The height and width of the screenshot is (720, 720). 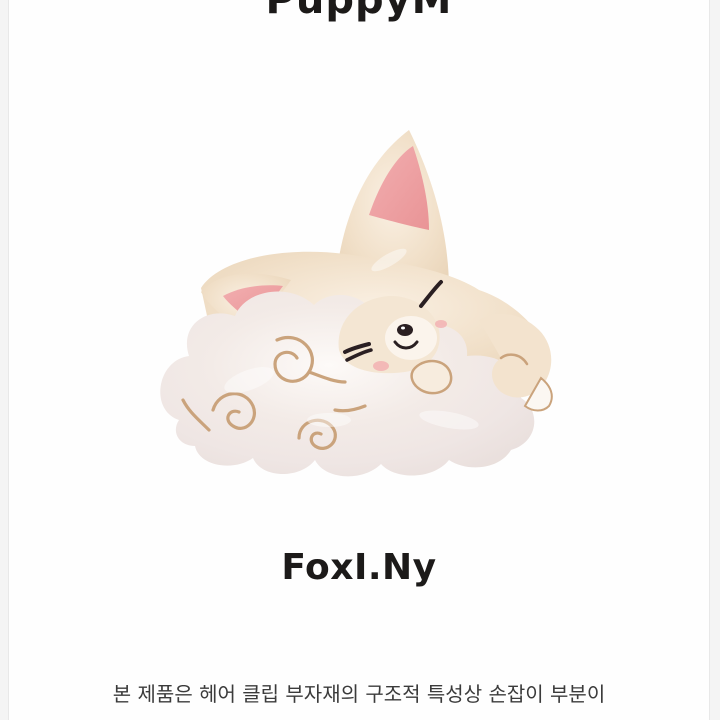 What do you see at coordinates (359, 567) in the screenshot?
I see `product-name: FoxI.Ny` at bounding box center [359, 567].